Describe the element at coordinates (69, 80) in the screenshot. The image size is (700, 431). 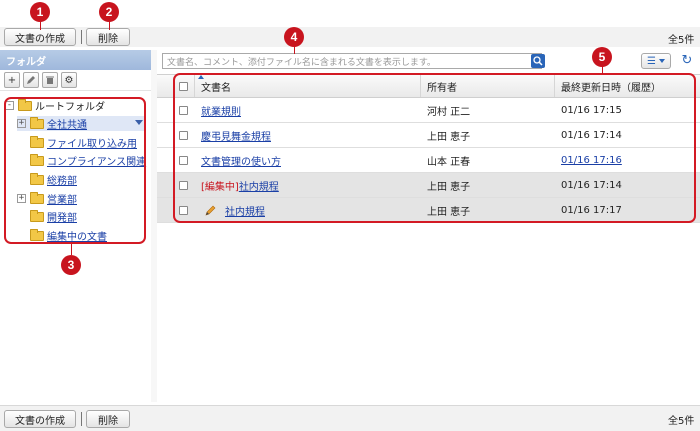
I see `gear-icon: ⚙` at that location.